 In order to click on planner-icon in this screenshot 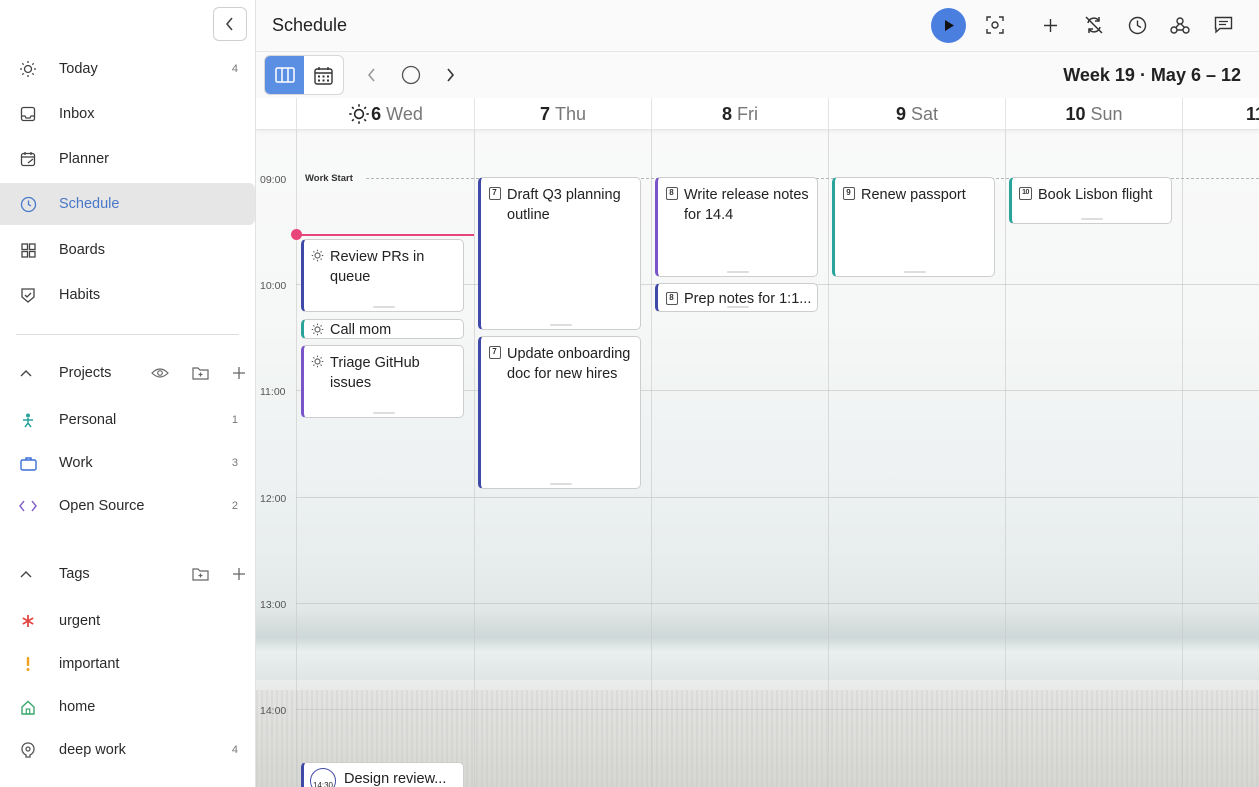, I will do `click(28, 159)`.